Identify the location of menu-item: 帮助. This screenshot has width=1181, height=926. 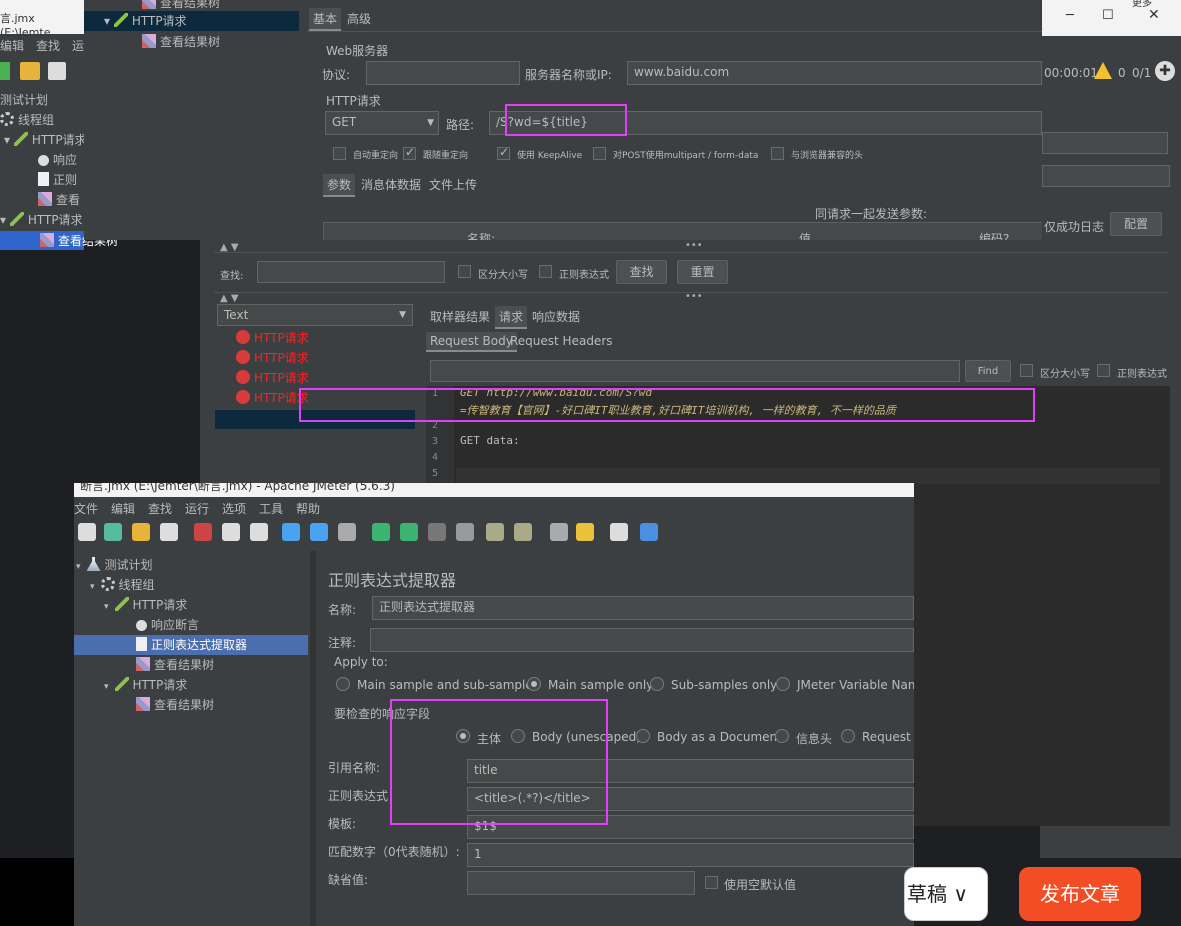
(308, 508).